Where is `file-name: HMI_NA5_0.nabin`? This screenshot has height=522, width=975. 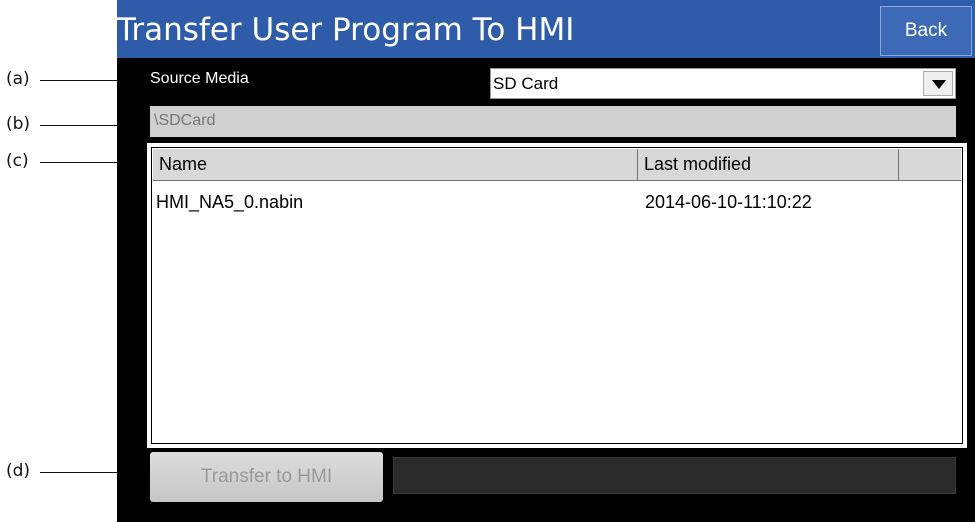
file-name: HMI_NA5_0.nabin is located at coordinates (230, 202).